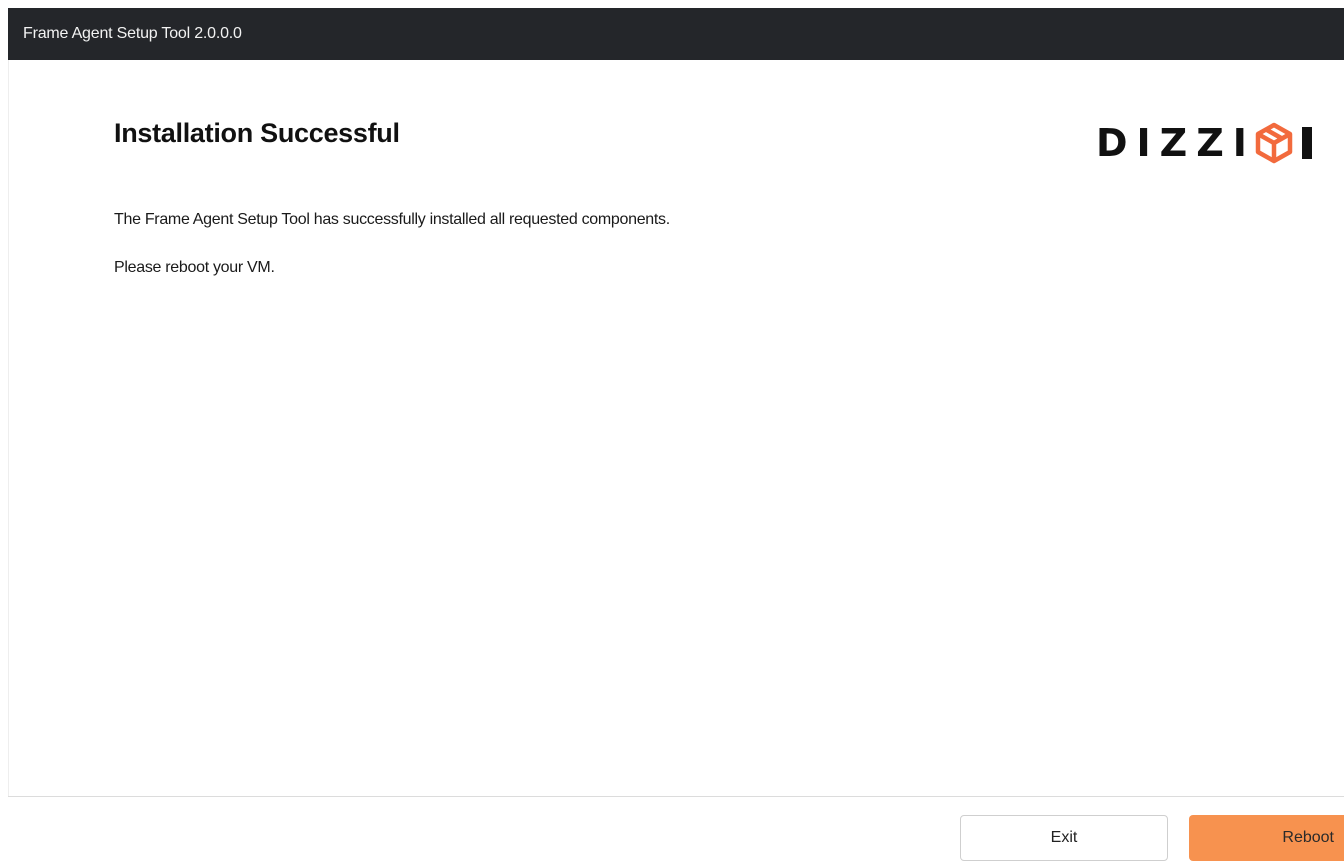  Describe the element at coordinates (1306, 143) in the screenshot. I see `logo-wordmark-cut-letter` at that location.